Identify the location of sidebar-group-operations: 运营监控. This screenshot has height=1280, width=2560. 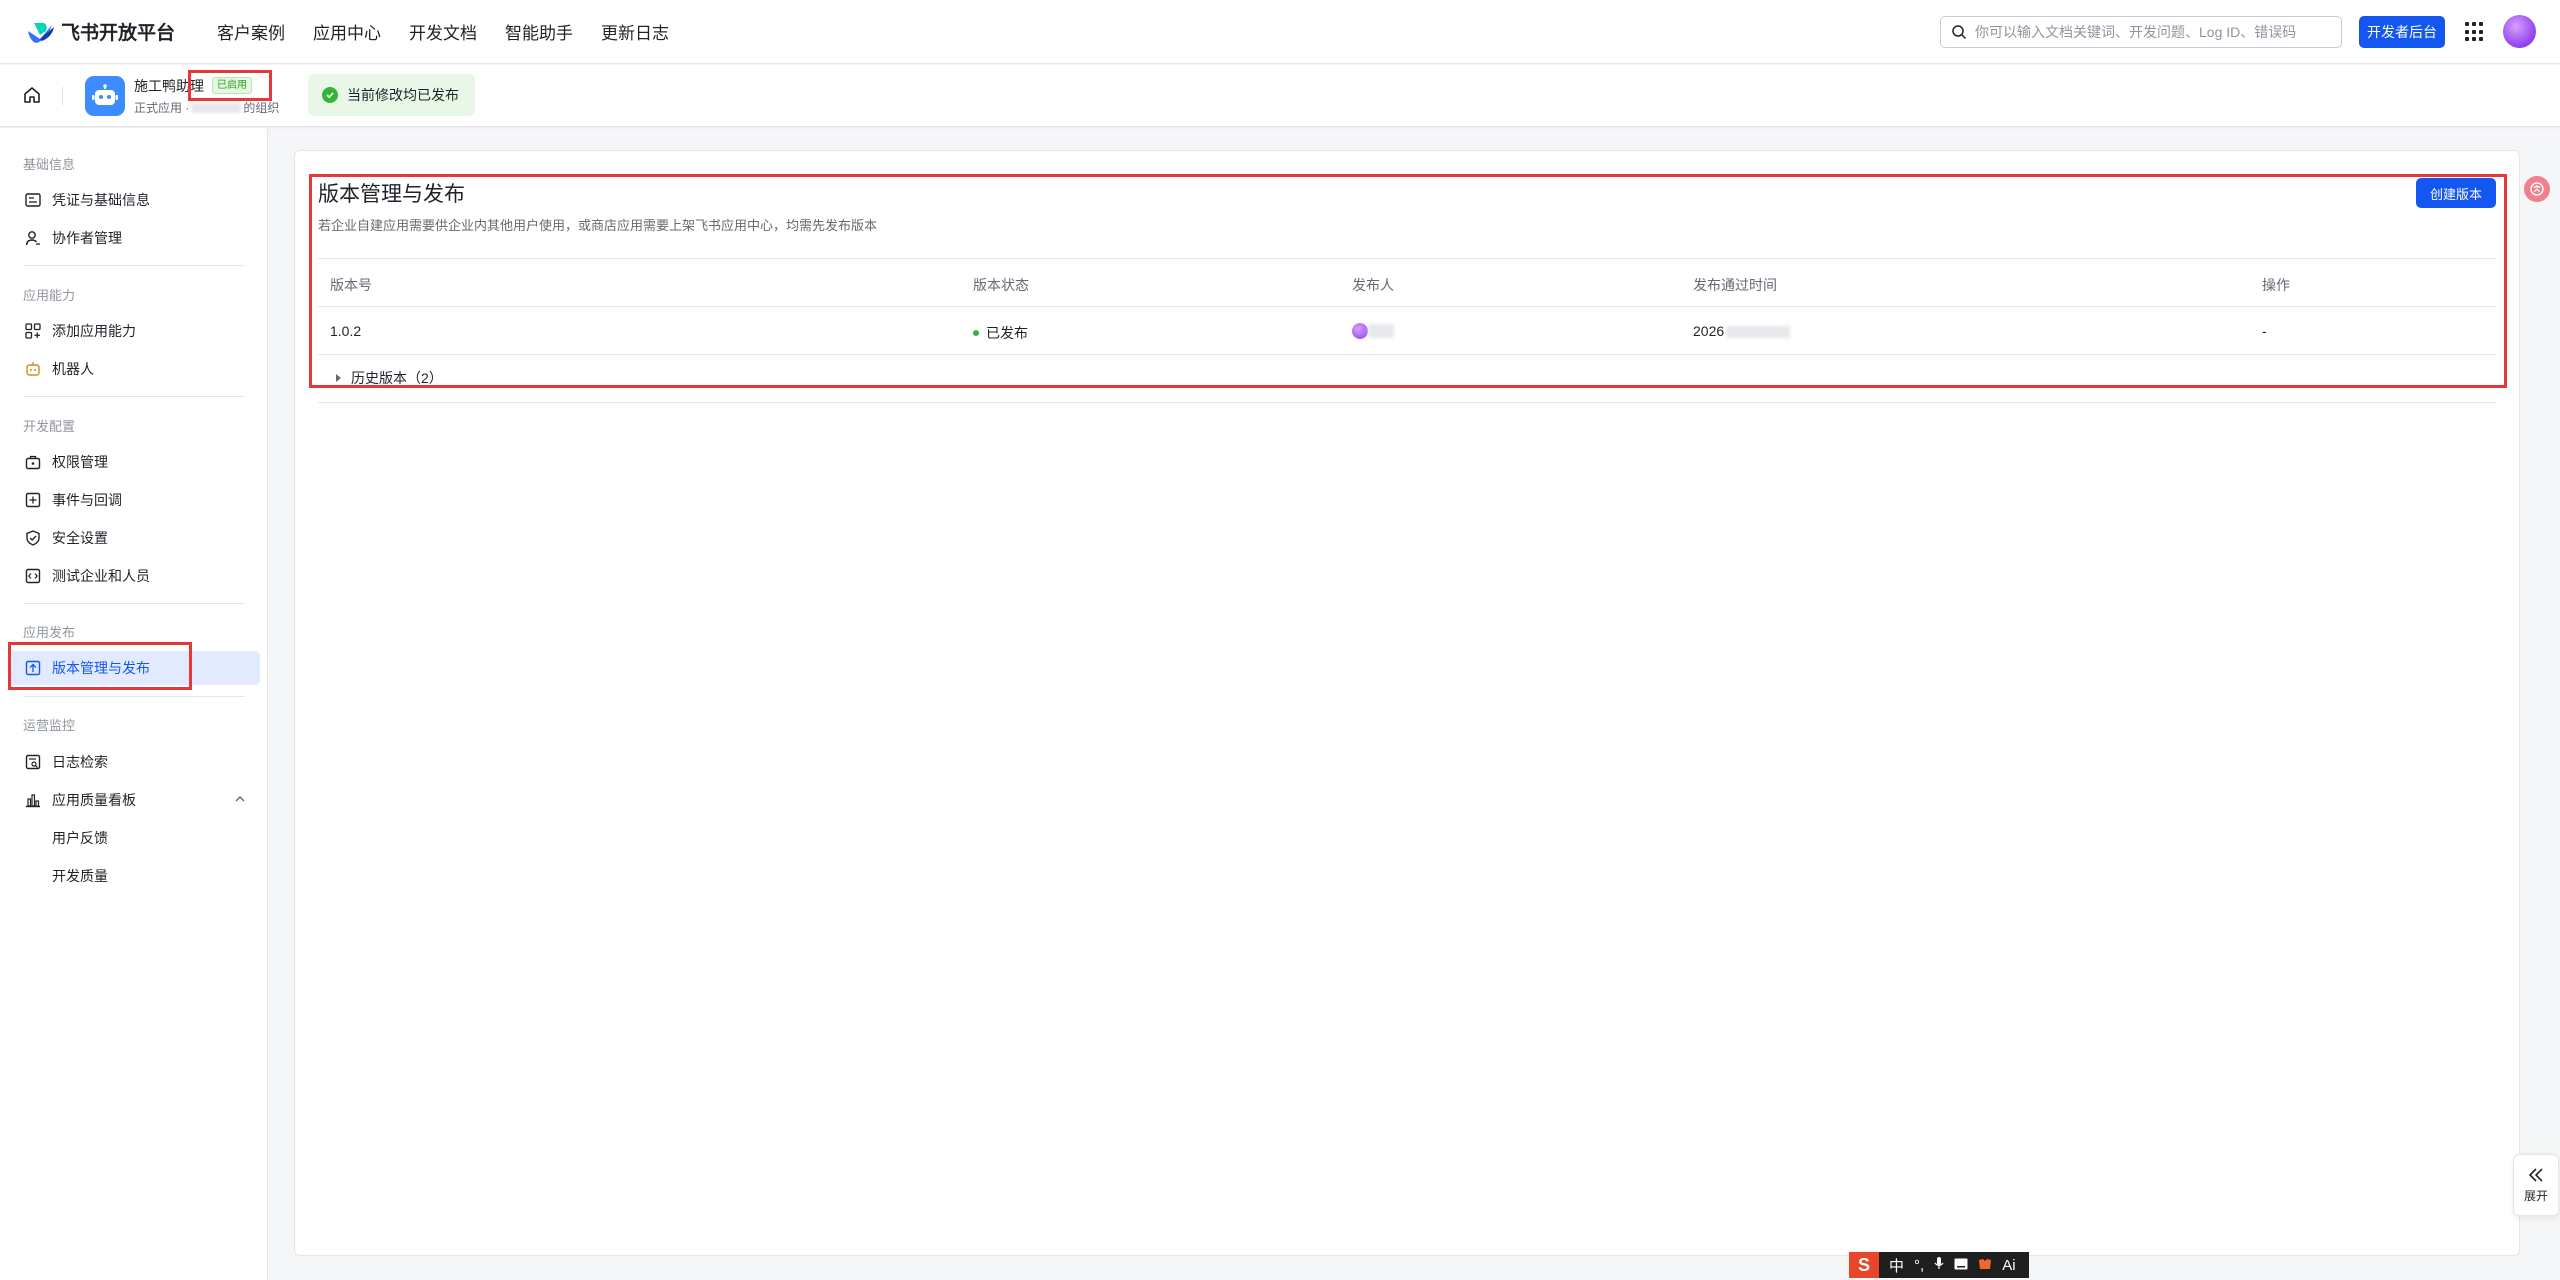
(49, 725).